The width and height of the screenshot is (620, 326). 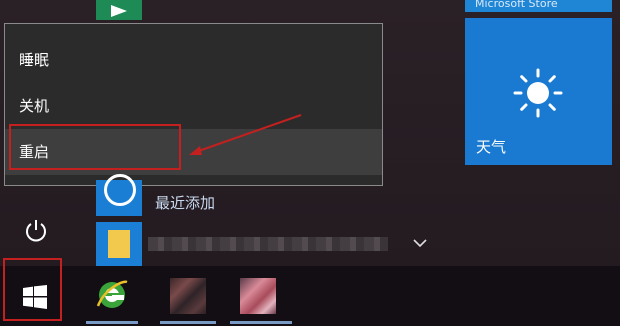 I want to click on restart-highlight-annotation, so click(x=95, y=147).